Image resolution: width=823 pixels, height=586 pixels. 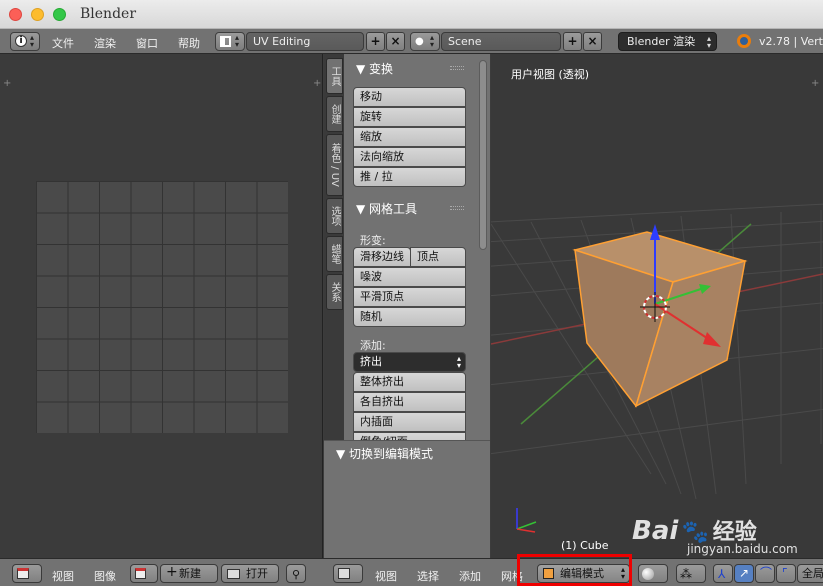 I want to click on delete-scene-x-icon: ×, so click(x=592, y=41).